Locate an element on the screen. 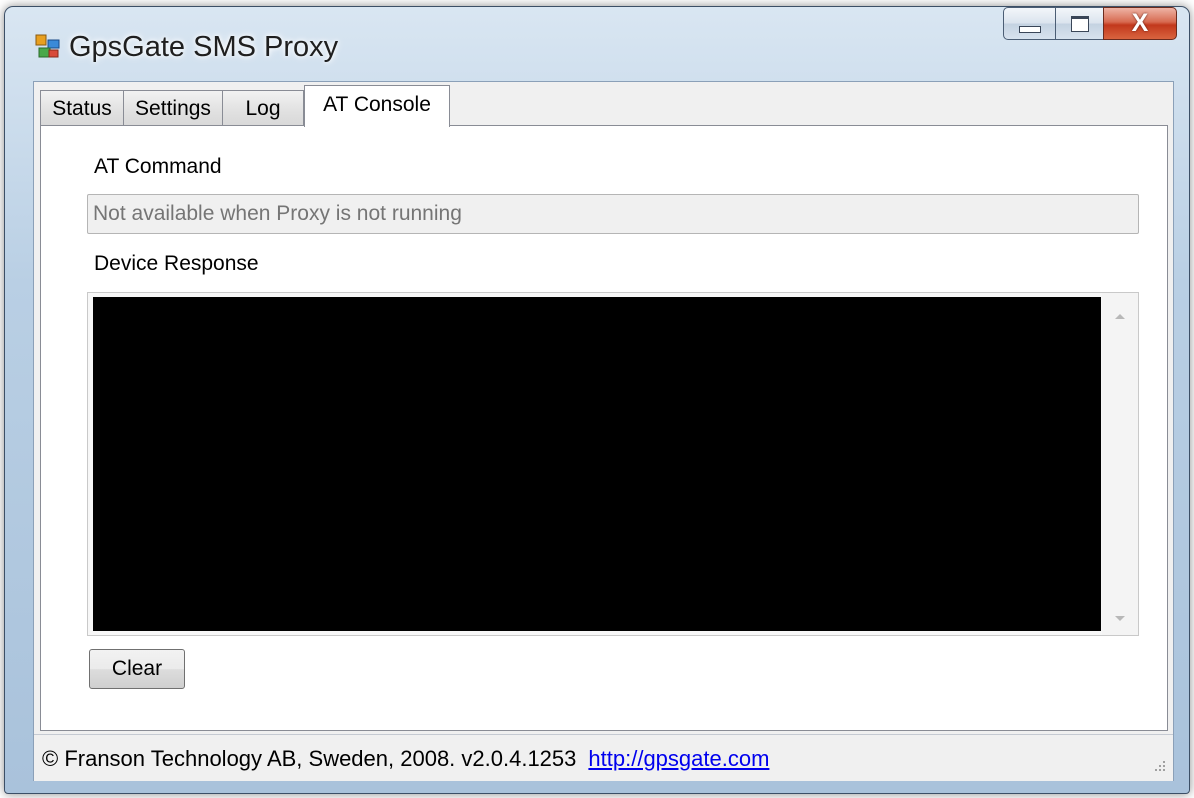 This screenshot has width=1194, height=798. at-command-label: AT Command is located at coordinates (158, 166).